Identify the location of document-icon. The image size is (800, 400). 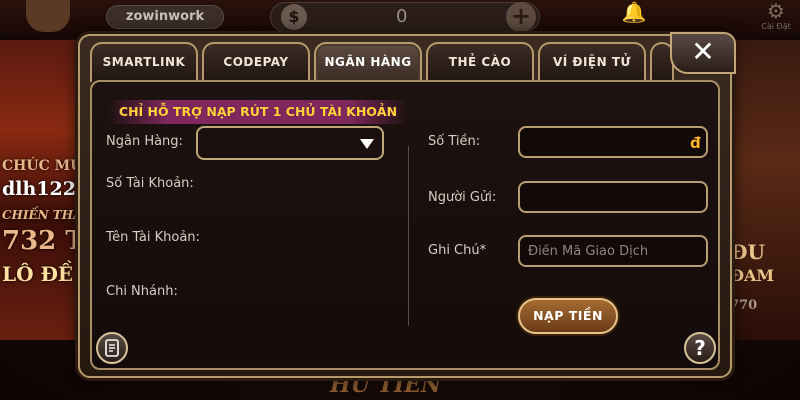
(112, 348).